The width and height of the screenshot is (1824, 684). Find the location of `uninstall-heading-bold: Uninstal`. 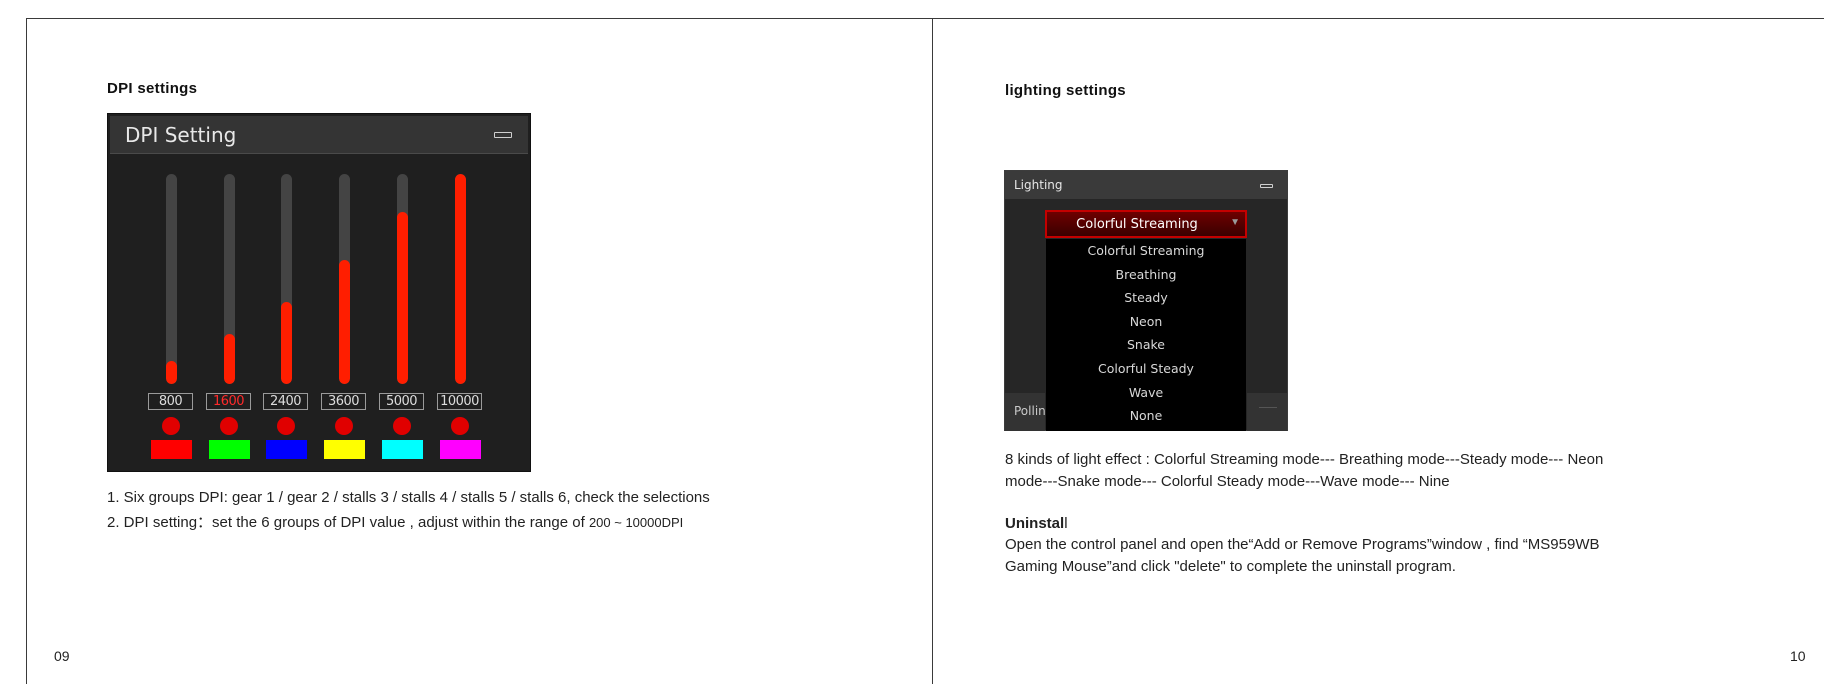

uninstall-heading-bold: Uninstal is located at coordinates (1035, 523).